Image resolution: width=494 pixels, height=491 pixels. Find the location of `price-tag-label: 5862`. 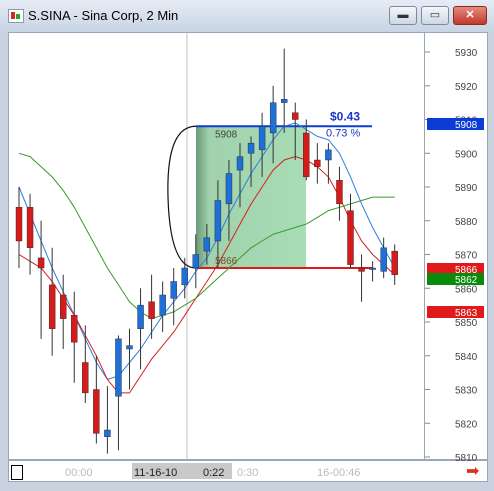

price-tag-label: 5862 is located at coordinates (466, 280).